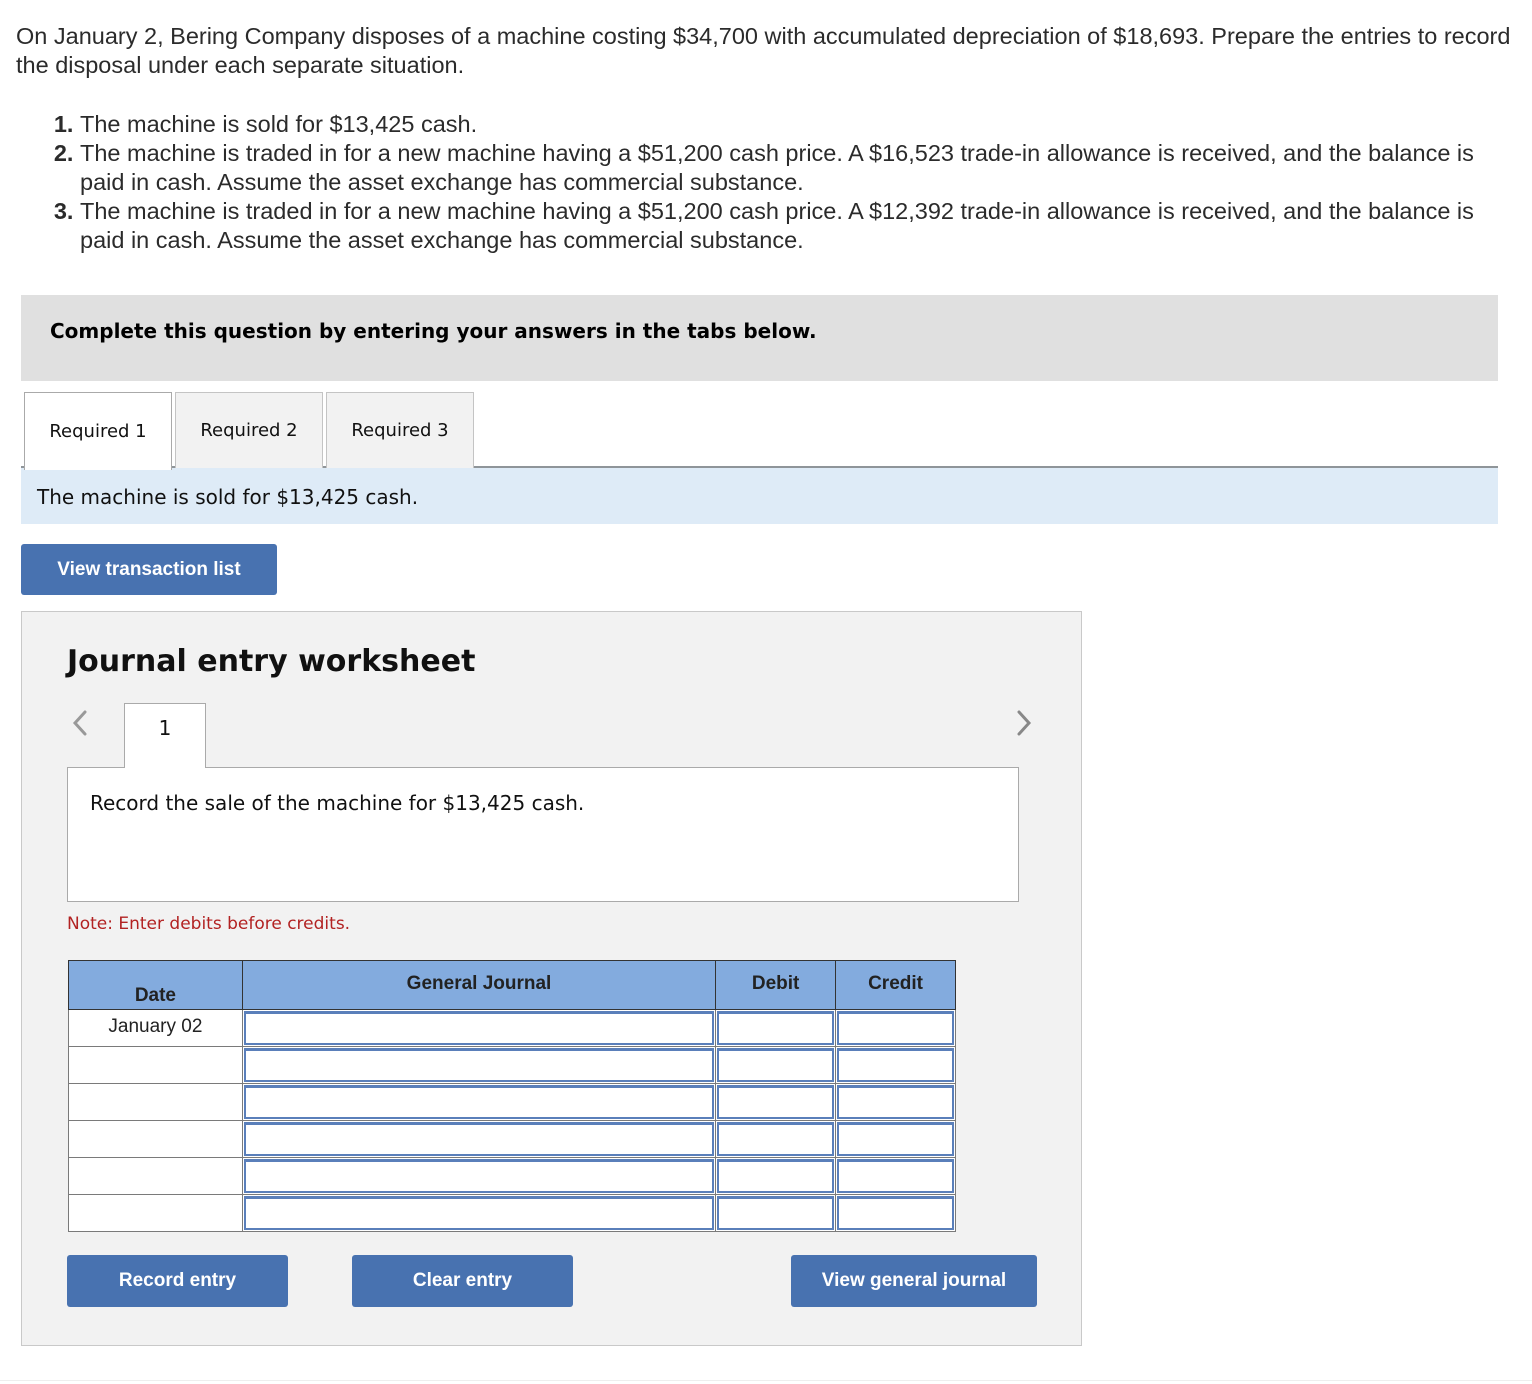 The width and height of the screenshot is (1532, 1384). I want to click on clear-entry-button: Clear entry, so click(462, 1281).